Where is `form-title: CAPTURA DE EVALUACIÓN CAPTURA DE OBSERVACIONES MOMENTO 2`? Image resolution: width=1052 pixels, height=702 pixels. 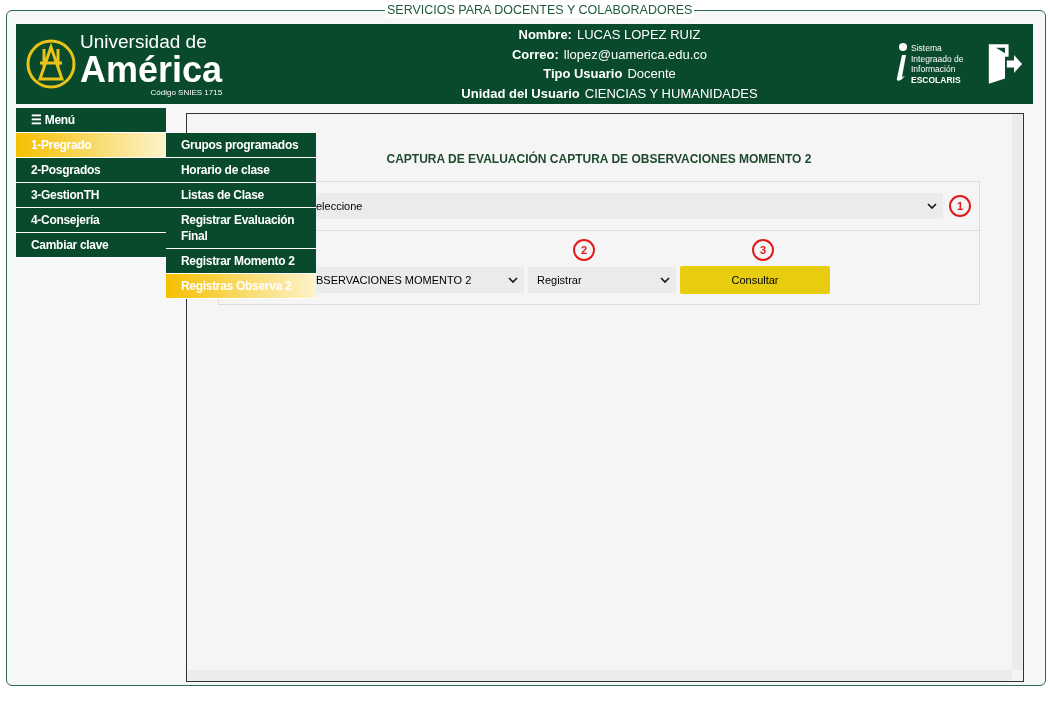 form-title: CAPTURA DE EVALUACIÓN CAPTURA DE OBSERVACIONES MOMENTO 2 is located at coordinates (599, 159).